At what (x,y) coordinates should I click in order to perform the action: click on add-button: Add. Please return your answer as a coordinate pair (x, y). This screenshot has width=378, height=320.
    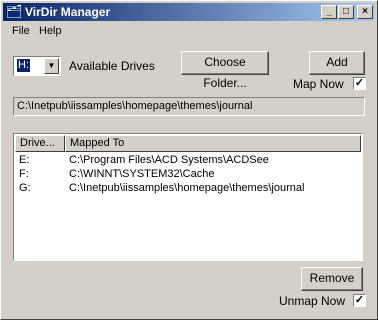
    Looking at the image, I should click on (337, 63).